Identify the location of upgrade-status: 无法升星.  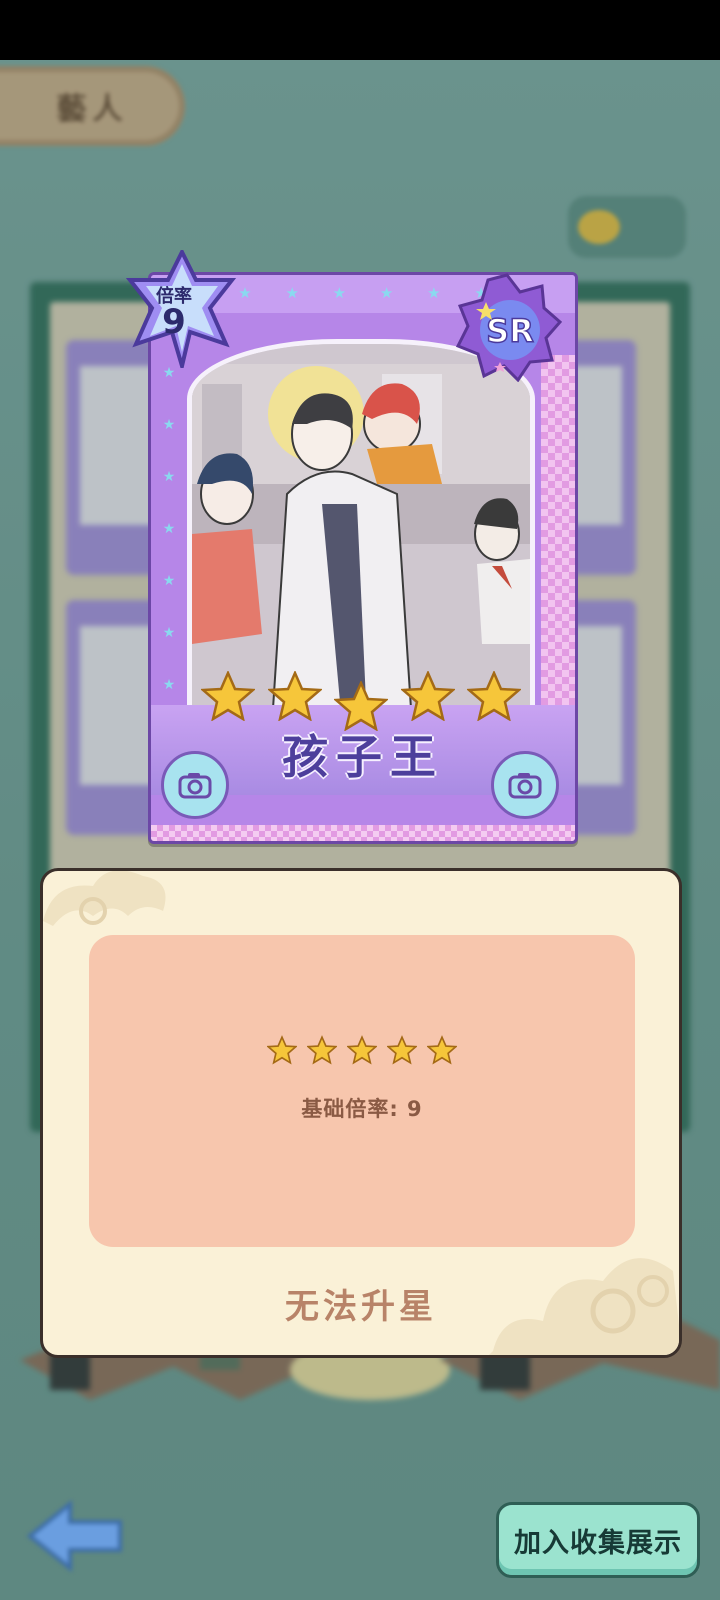
(361, 1303).